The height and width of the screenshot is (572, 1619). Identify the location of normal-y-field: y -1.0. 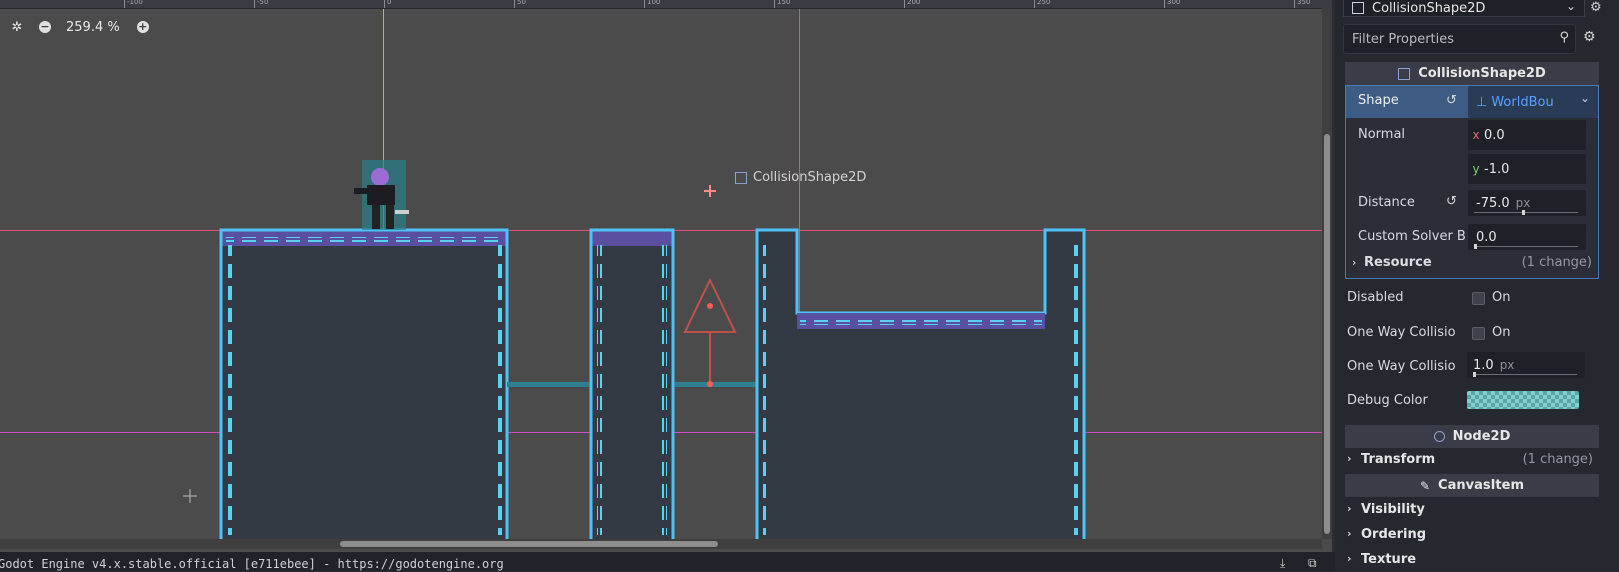
(1527, 169).